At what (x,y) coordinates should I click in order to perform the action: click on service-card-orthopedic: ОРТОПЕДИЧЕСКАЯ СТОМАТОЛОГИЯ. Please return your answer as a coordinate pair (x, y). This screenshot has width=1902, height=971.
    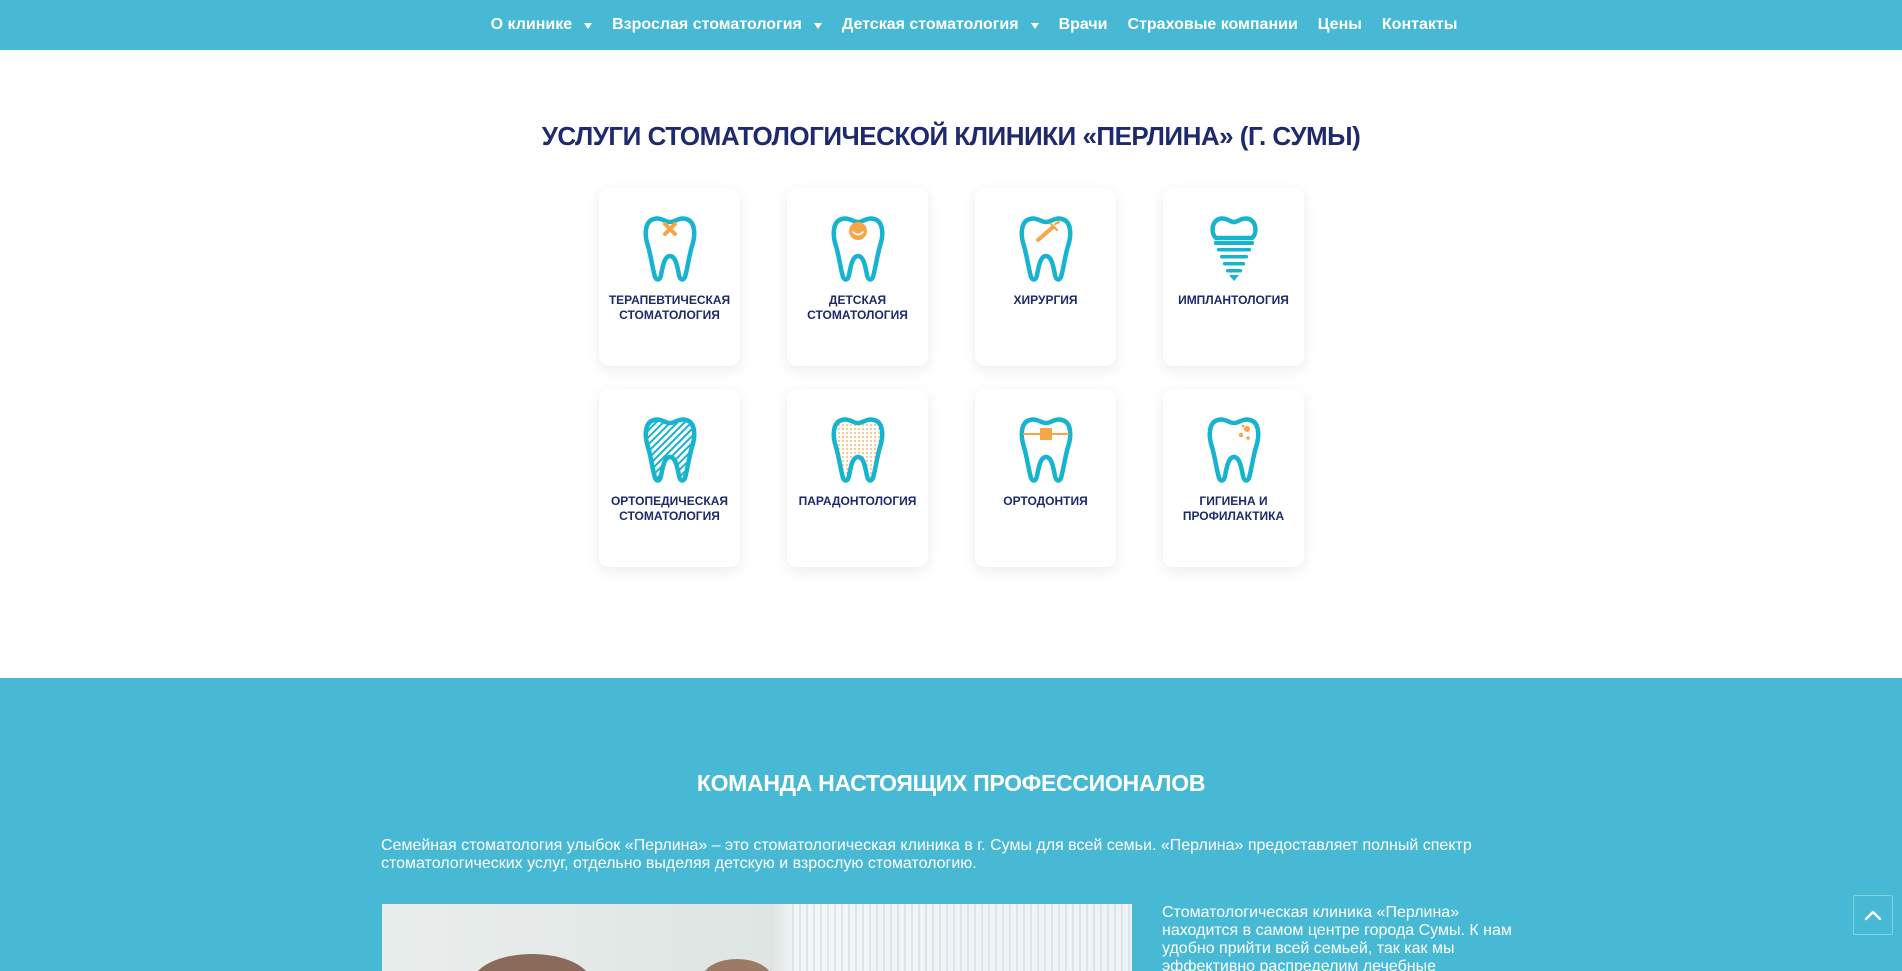
    Looking at the image, I should click on (669, 478).